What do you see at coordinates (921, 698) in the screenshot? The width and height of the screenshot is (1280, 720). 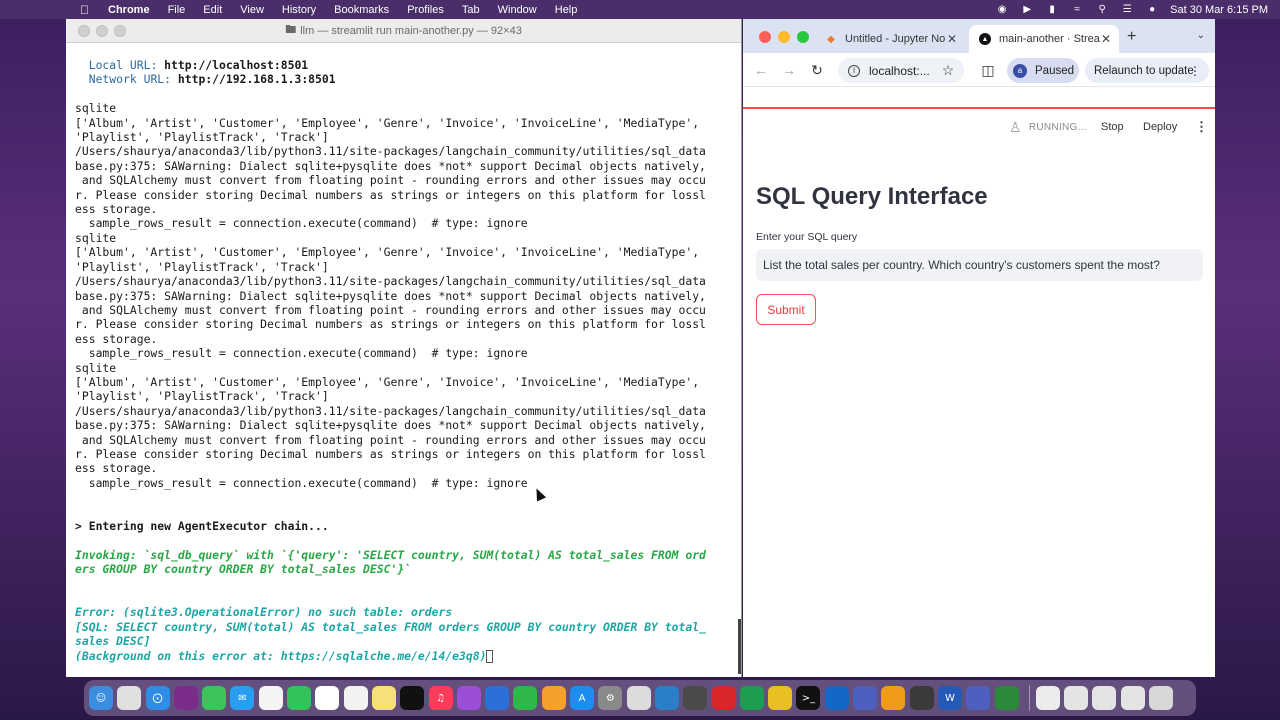 I see `garageband-icon` at bounding box center [921, 698].